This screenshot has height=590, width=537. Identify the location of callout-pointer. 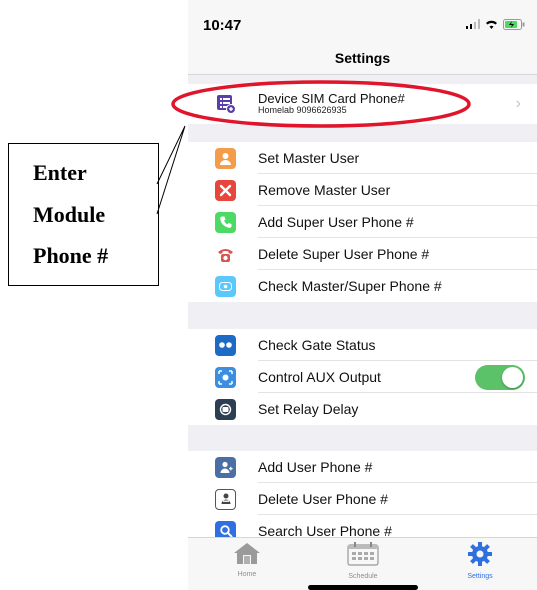
(171, 170).